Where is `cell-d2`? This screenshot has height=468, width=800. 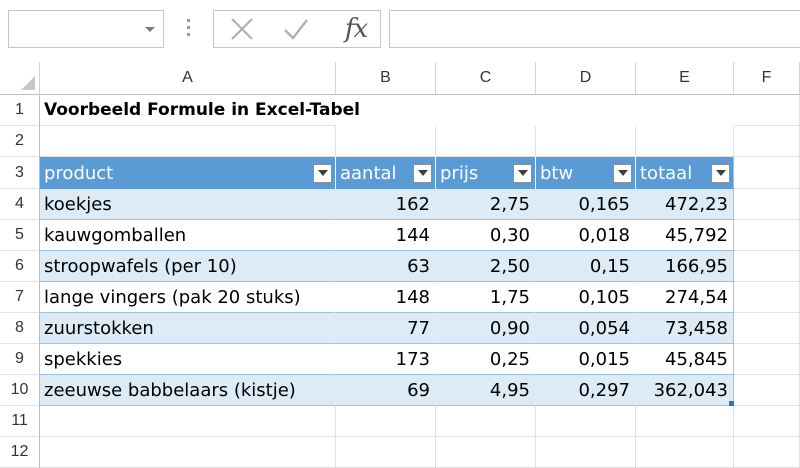 cell-d2 is located at coordinates (586, 141).